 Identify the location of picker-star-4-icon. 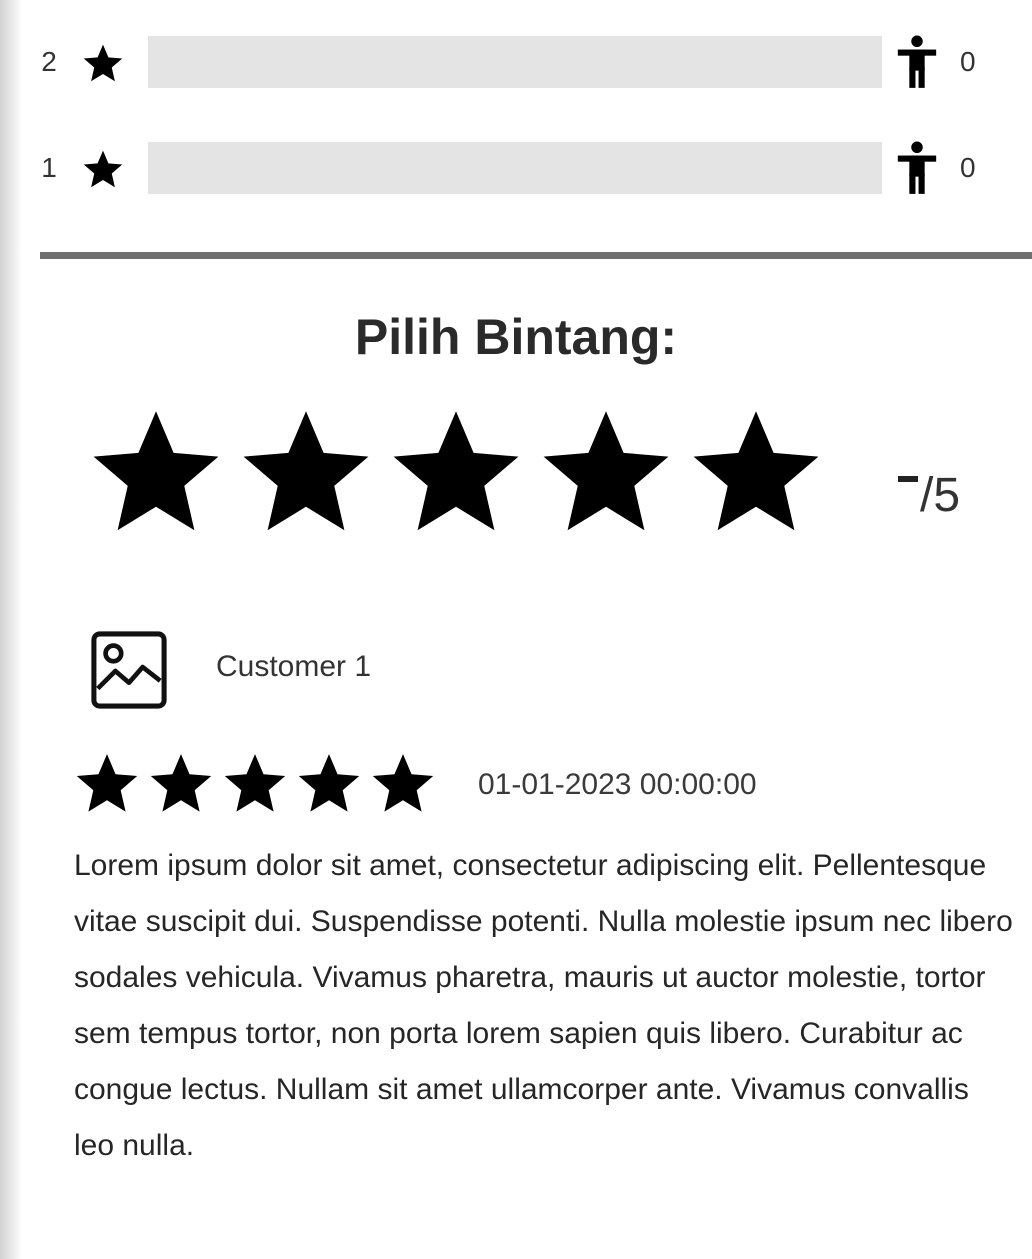
(606, 471).